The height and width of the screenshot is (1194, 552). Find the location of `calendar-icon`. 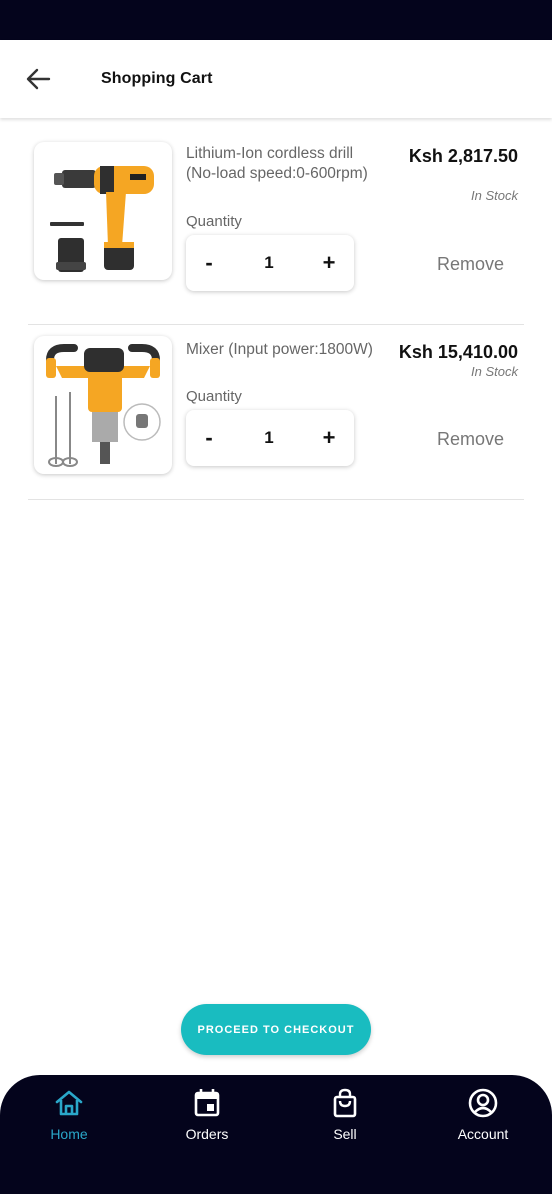

calendar-icon is located at coordinates (207, 1103).